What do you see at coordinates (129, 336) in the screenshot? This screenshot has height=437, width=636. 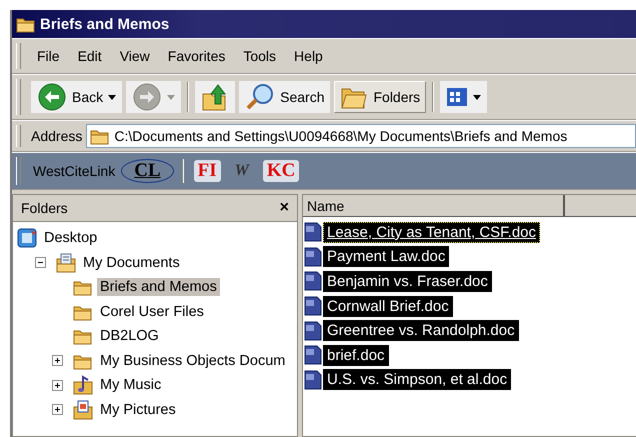 I see `tree-item: DB2LOG` at bounding box center [129, 336].